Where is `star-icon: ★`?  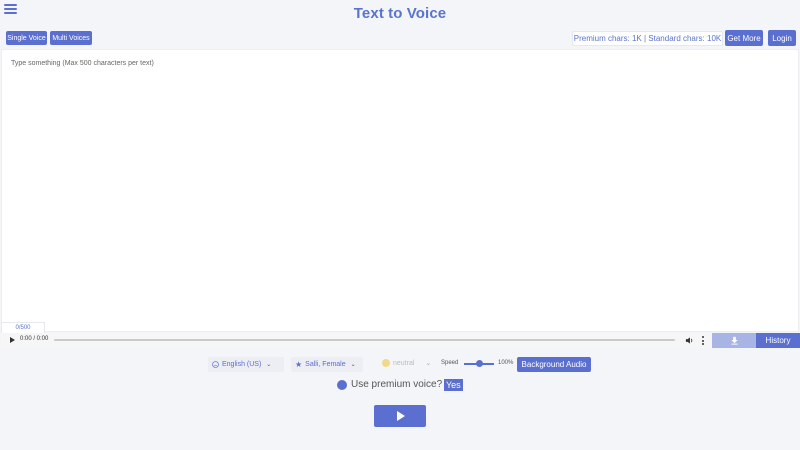
star-icon: ★ is located at coordinates (299, 364).